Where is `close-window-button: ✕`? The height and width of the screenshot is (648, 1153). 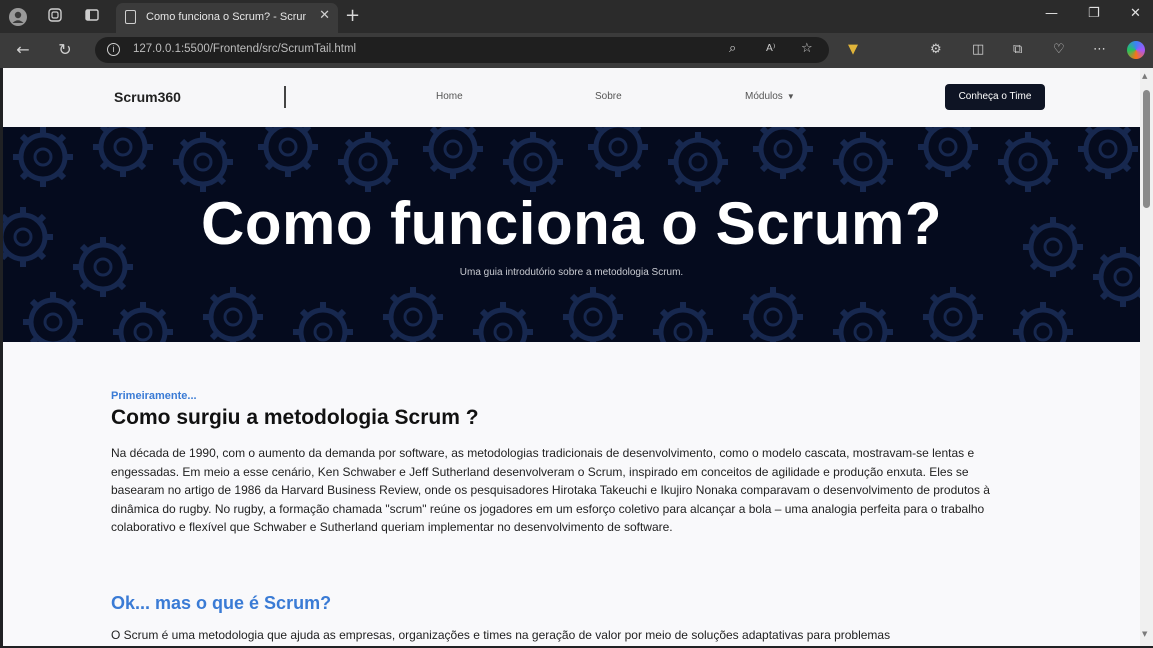
close-window-button: ✕ is located at coordinates (1135, 13).